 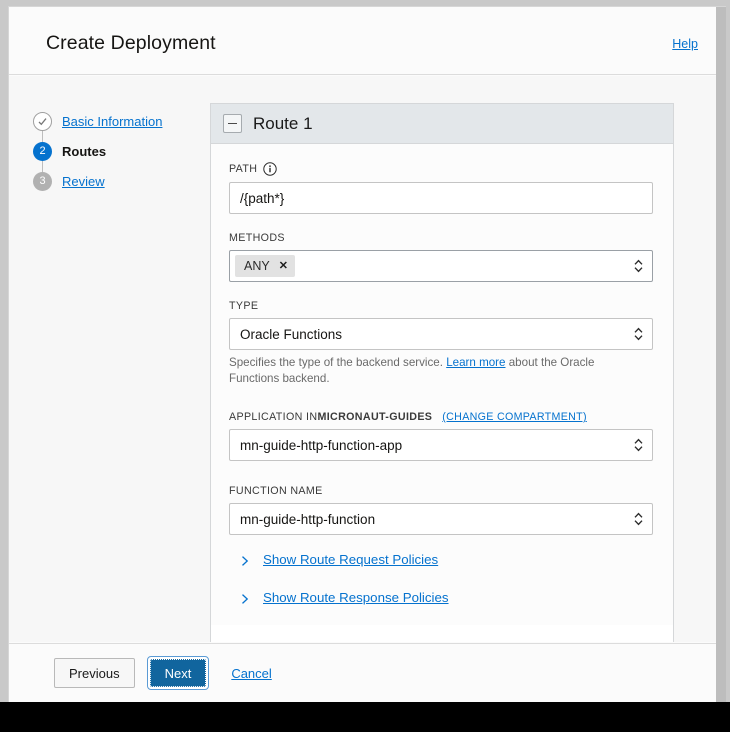 I want to click on function-name-select-value: mn-guide-http-function, so click(x=308, y=519).